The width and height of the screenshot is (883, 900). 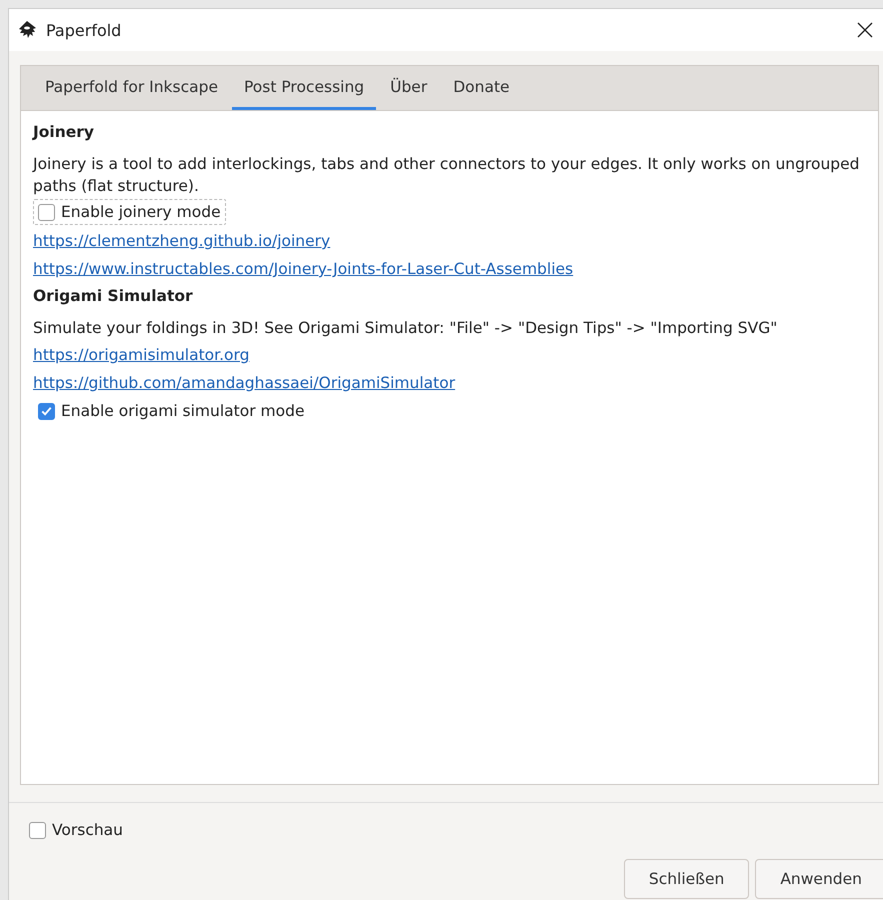 What do you see at coordinates (64, 132) in the screenshot?
I see `section-heading: Joinery` at bounding box center [64, 132].